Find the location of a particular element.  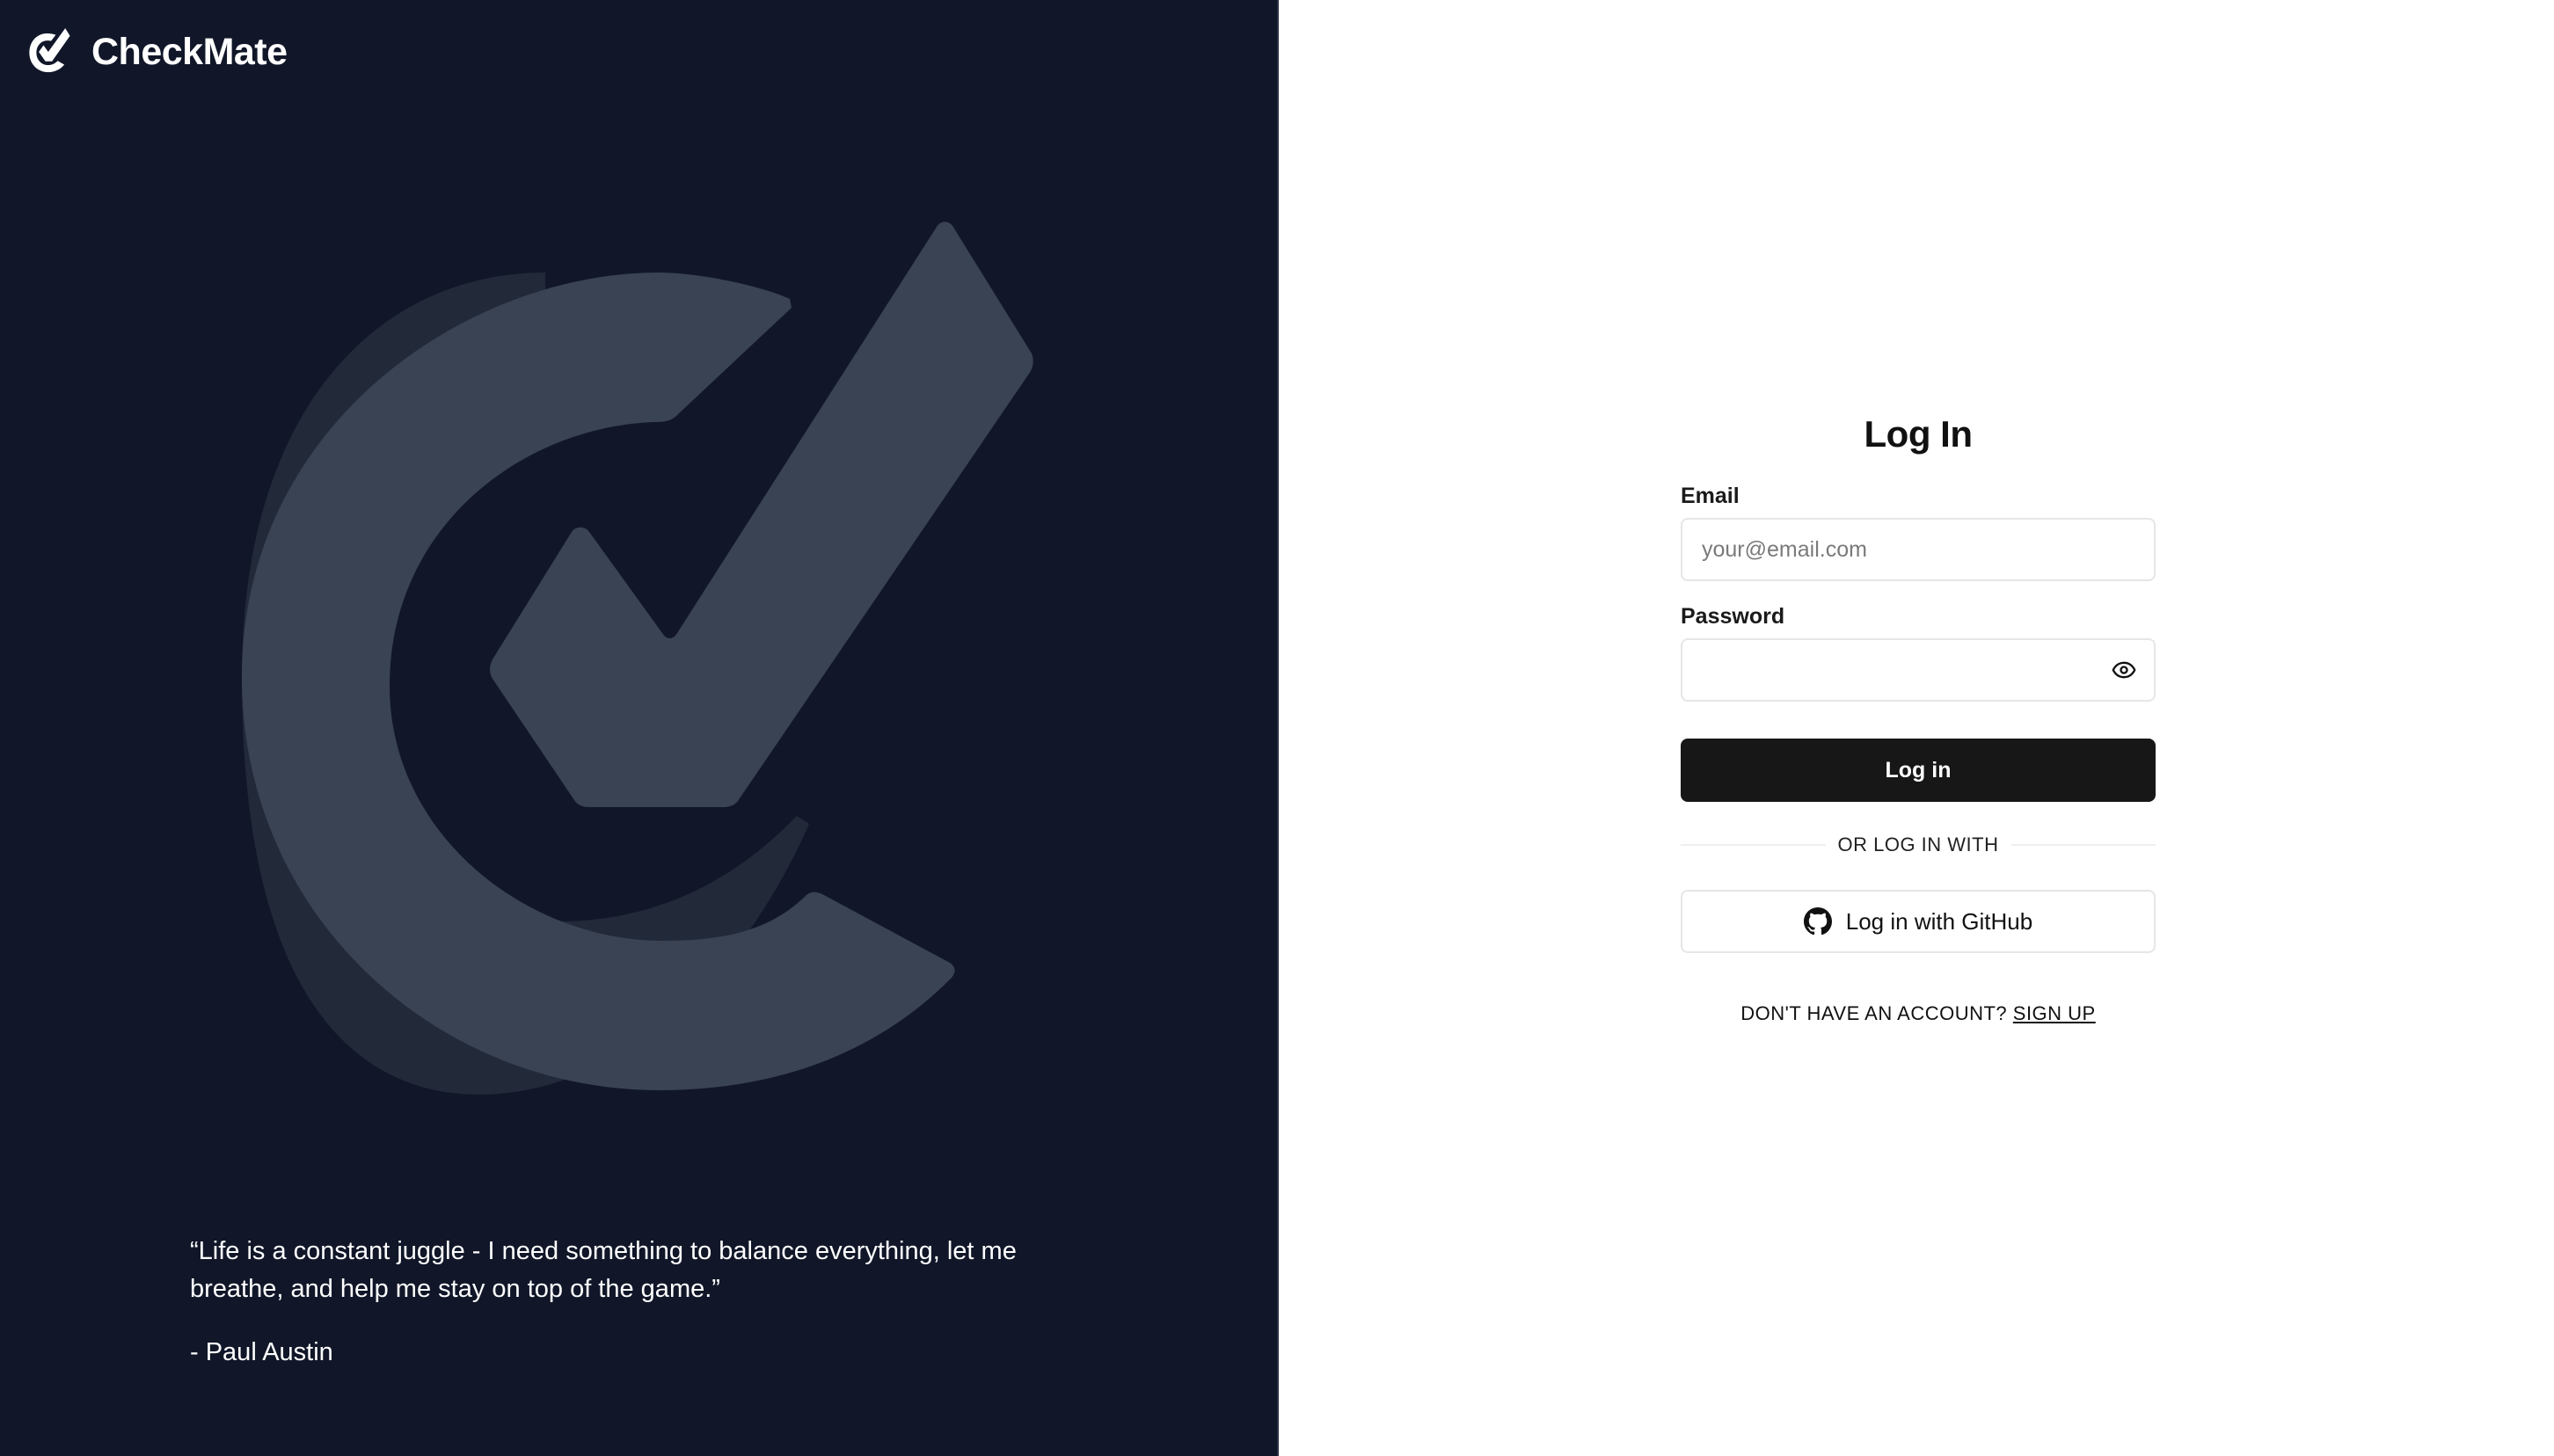

github-icon is located at coordinates (1817, 921).